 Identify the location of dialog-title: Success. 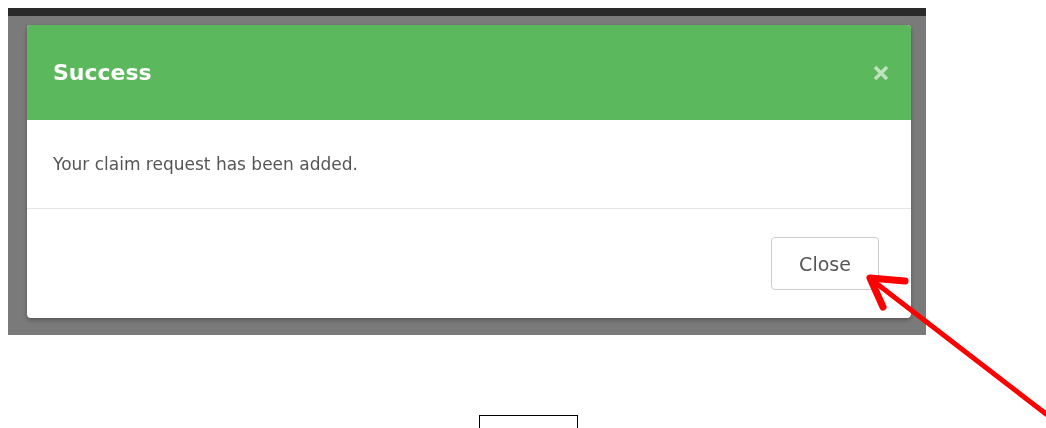
(102, 72).